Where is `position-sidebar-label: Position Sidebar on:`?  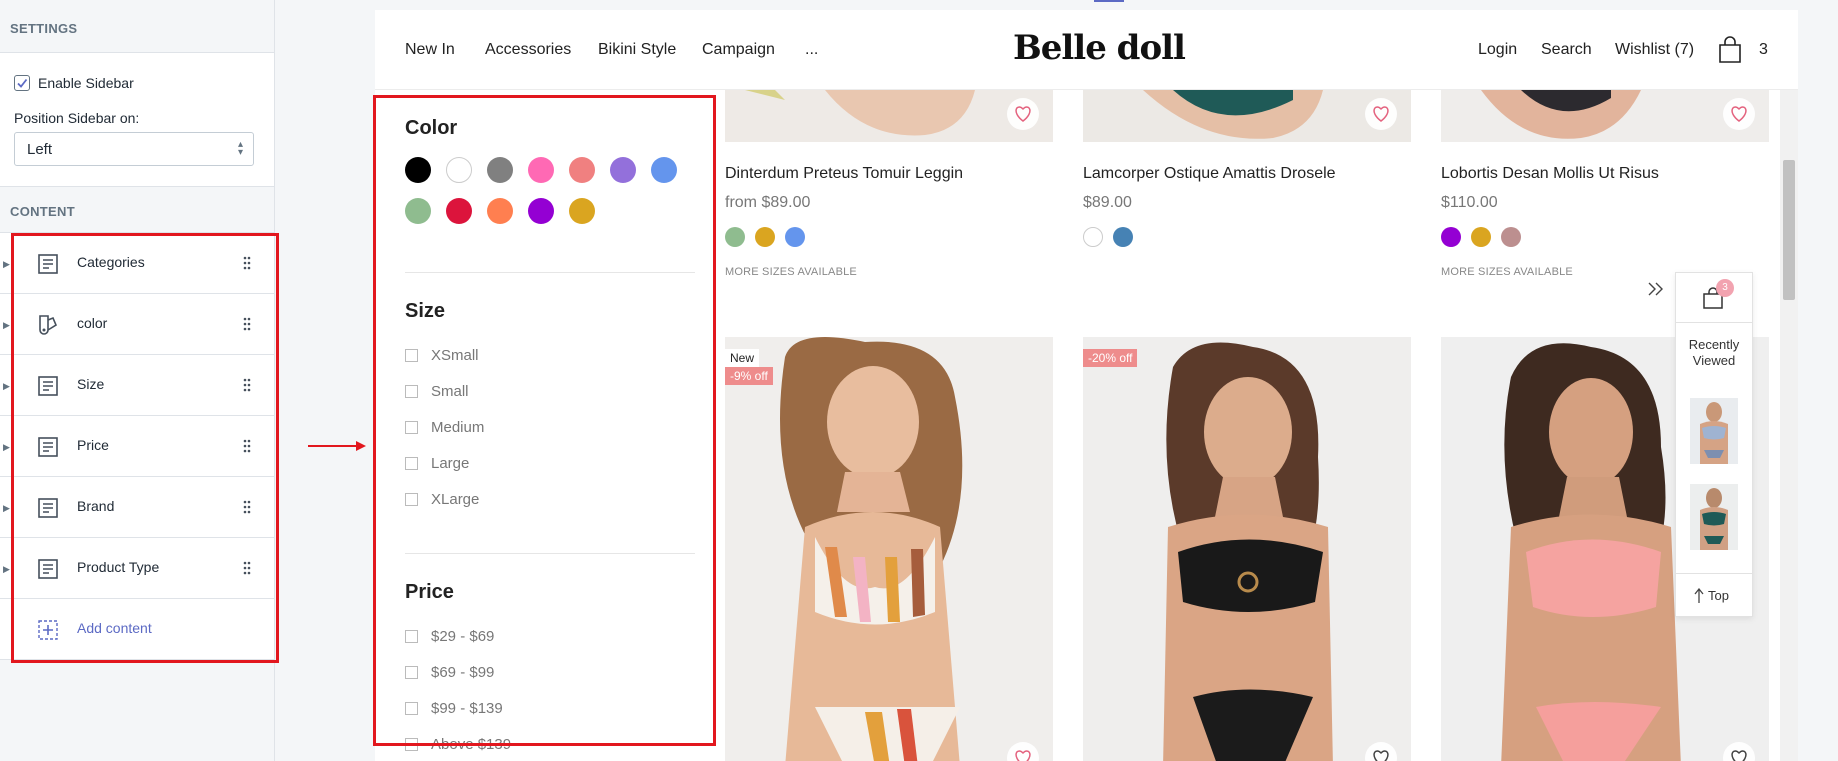
position-sidebar-label: Position Sidebar on: is located at coordinates (77, 118).